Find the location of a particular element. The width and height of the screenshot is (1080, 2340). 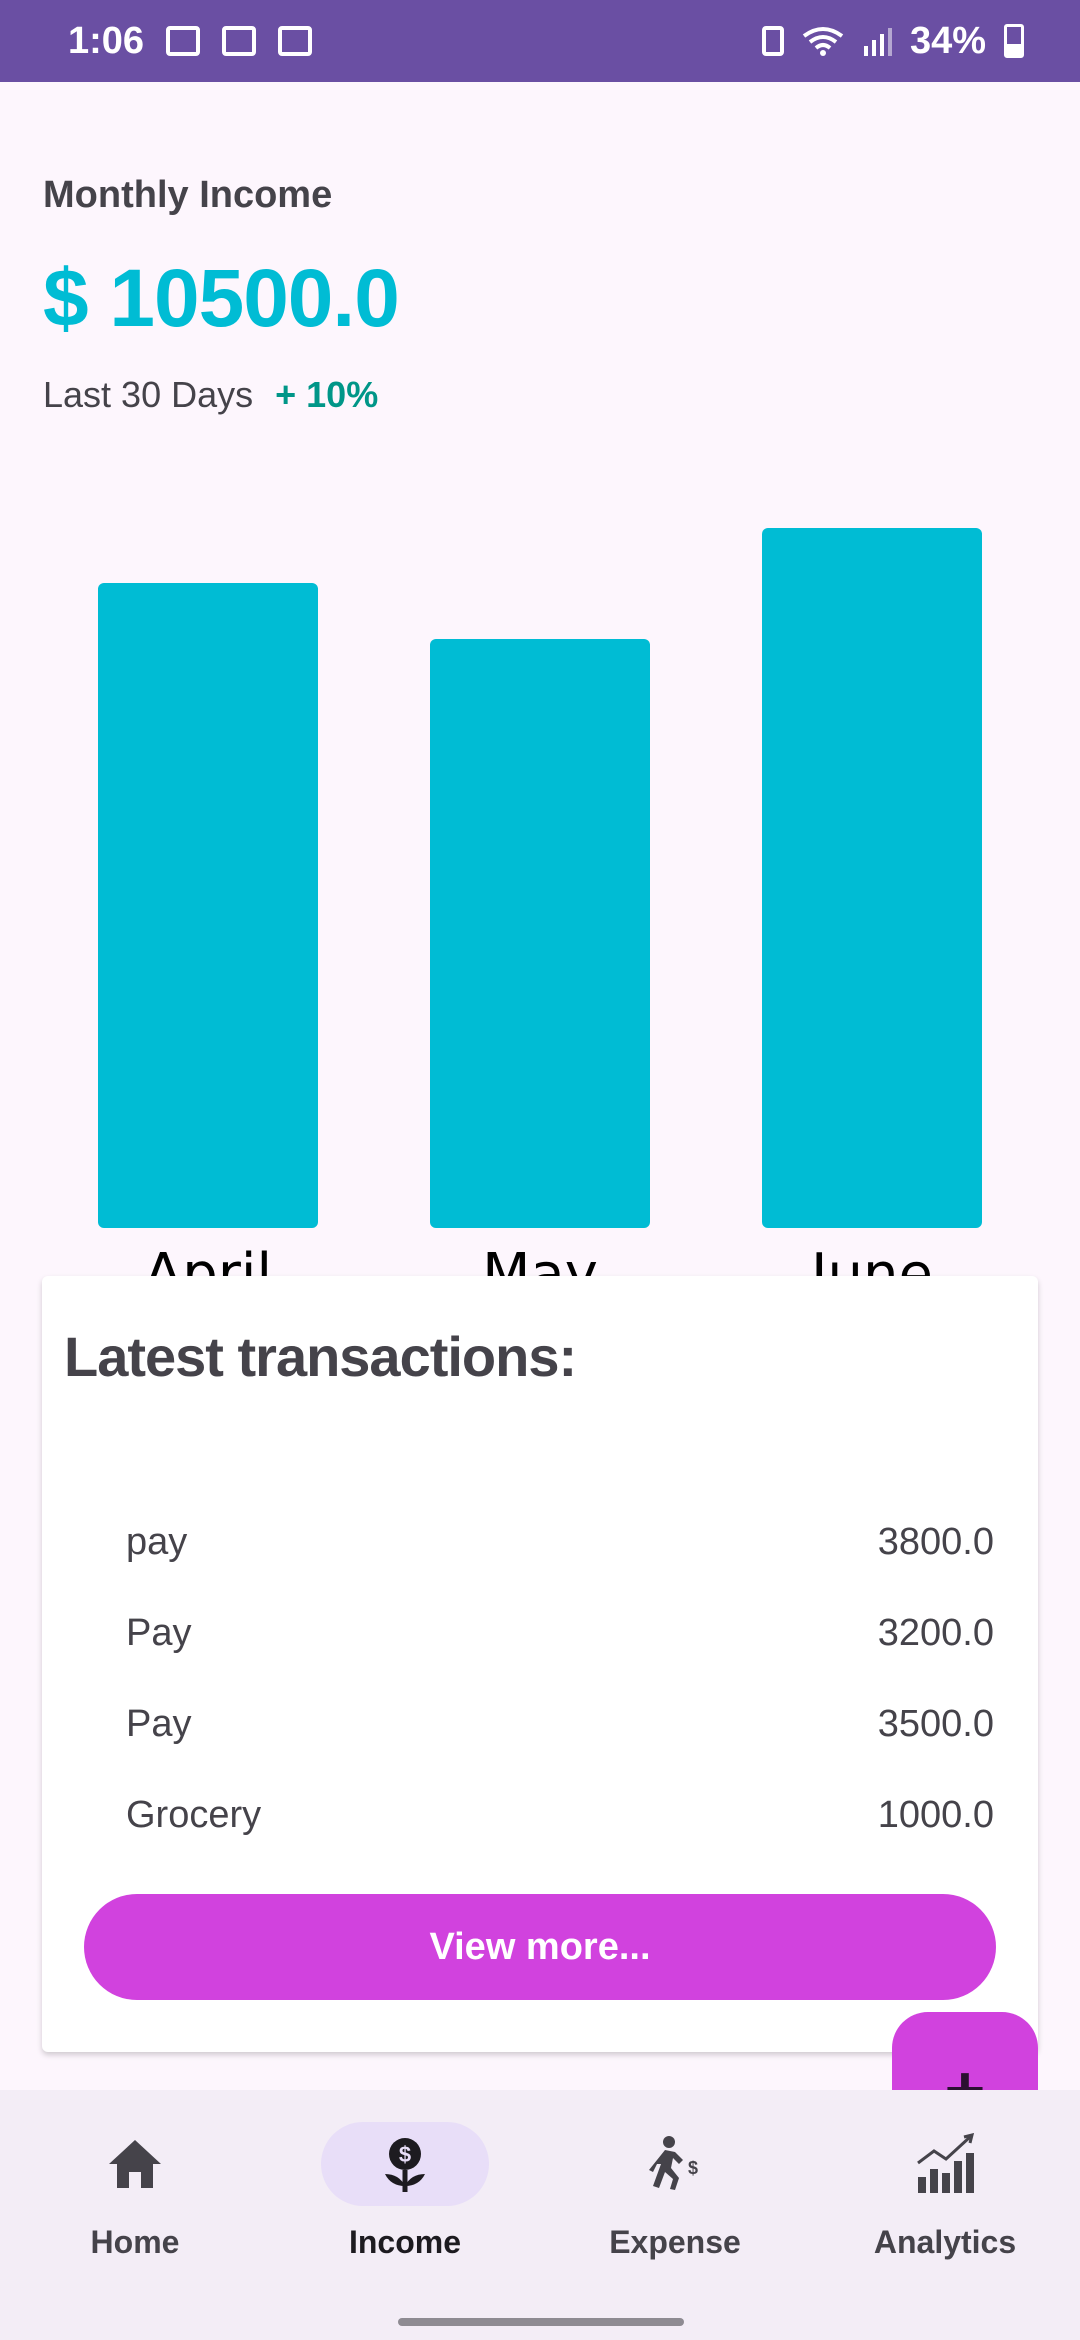

home-icon is located at coordinates (135, 2164).